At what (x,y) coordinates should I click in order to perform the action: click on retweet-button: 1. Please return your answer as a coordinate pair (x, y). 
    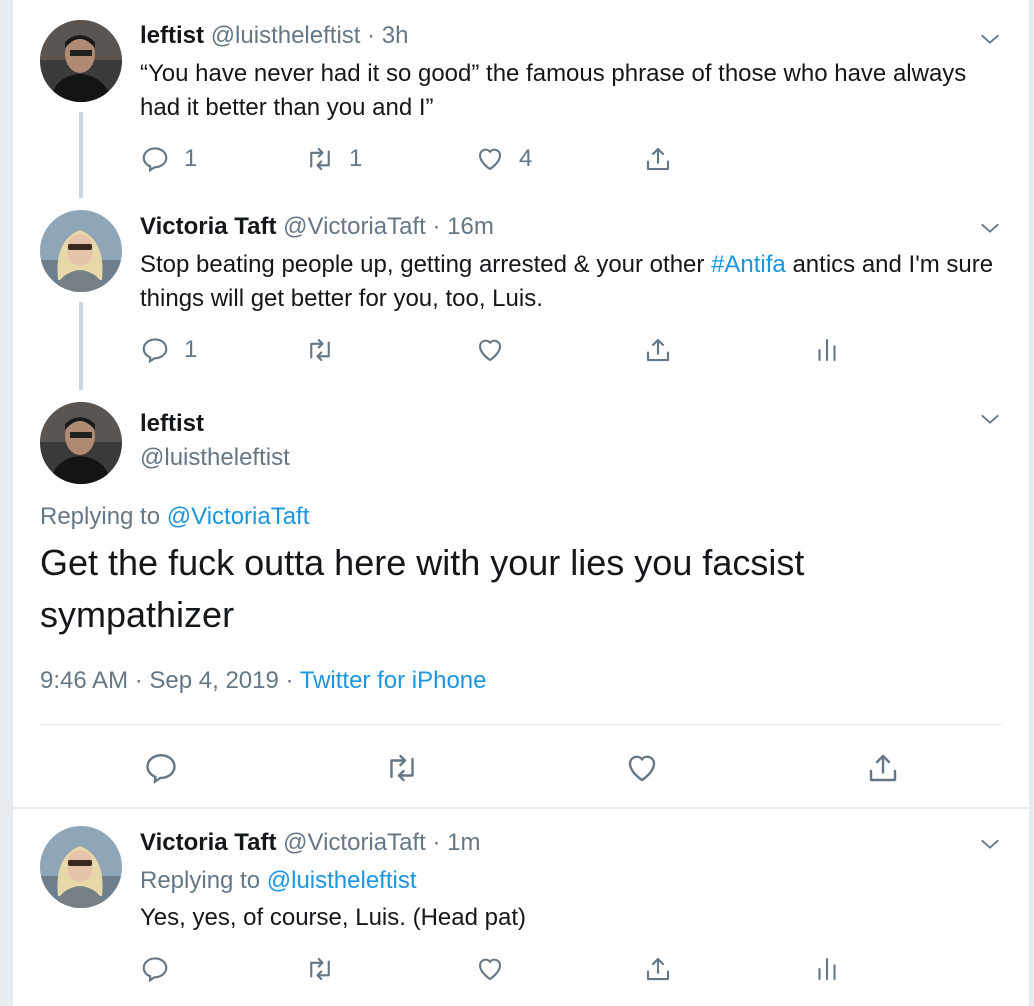
    Looking at the image, I should click on (333, 159).